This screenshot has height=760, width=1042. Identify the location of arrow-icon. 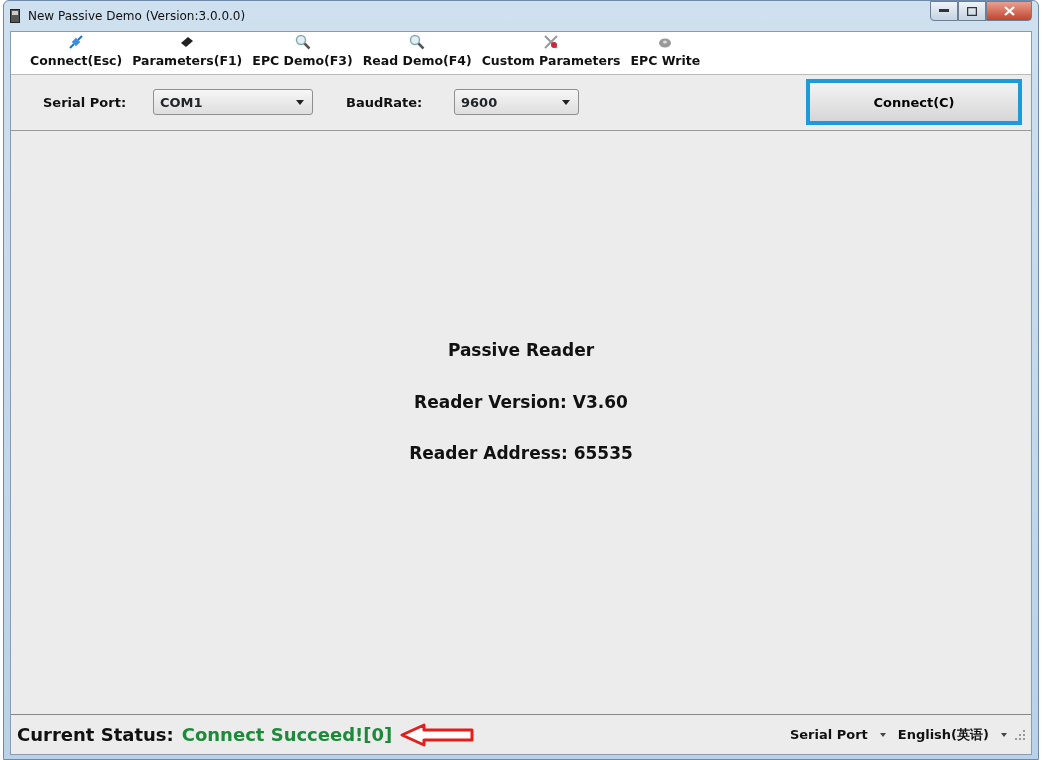
(437, 734).